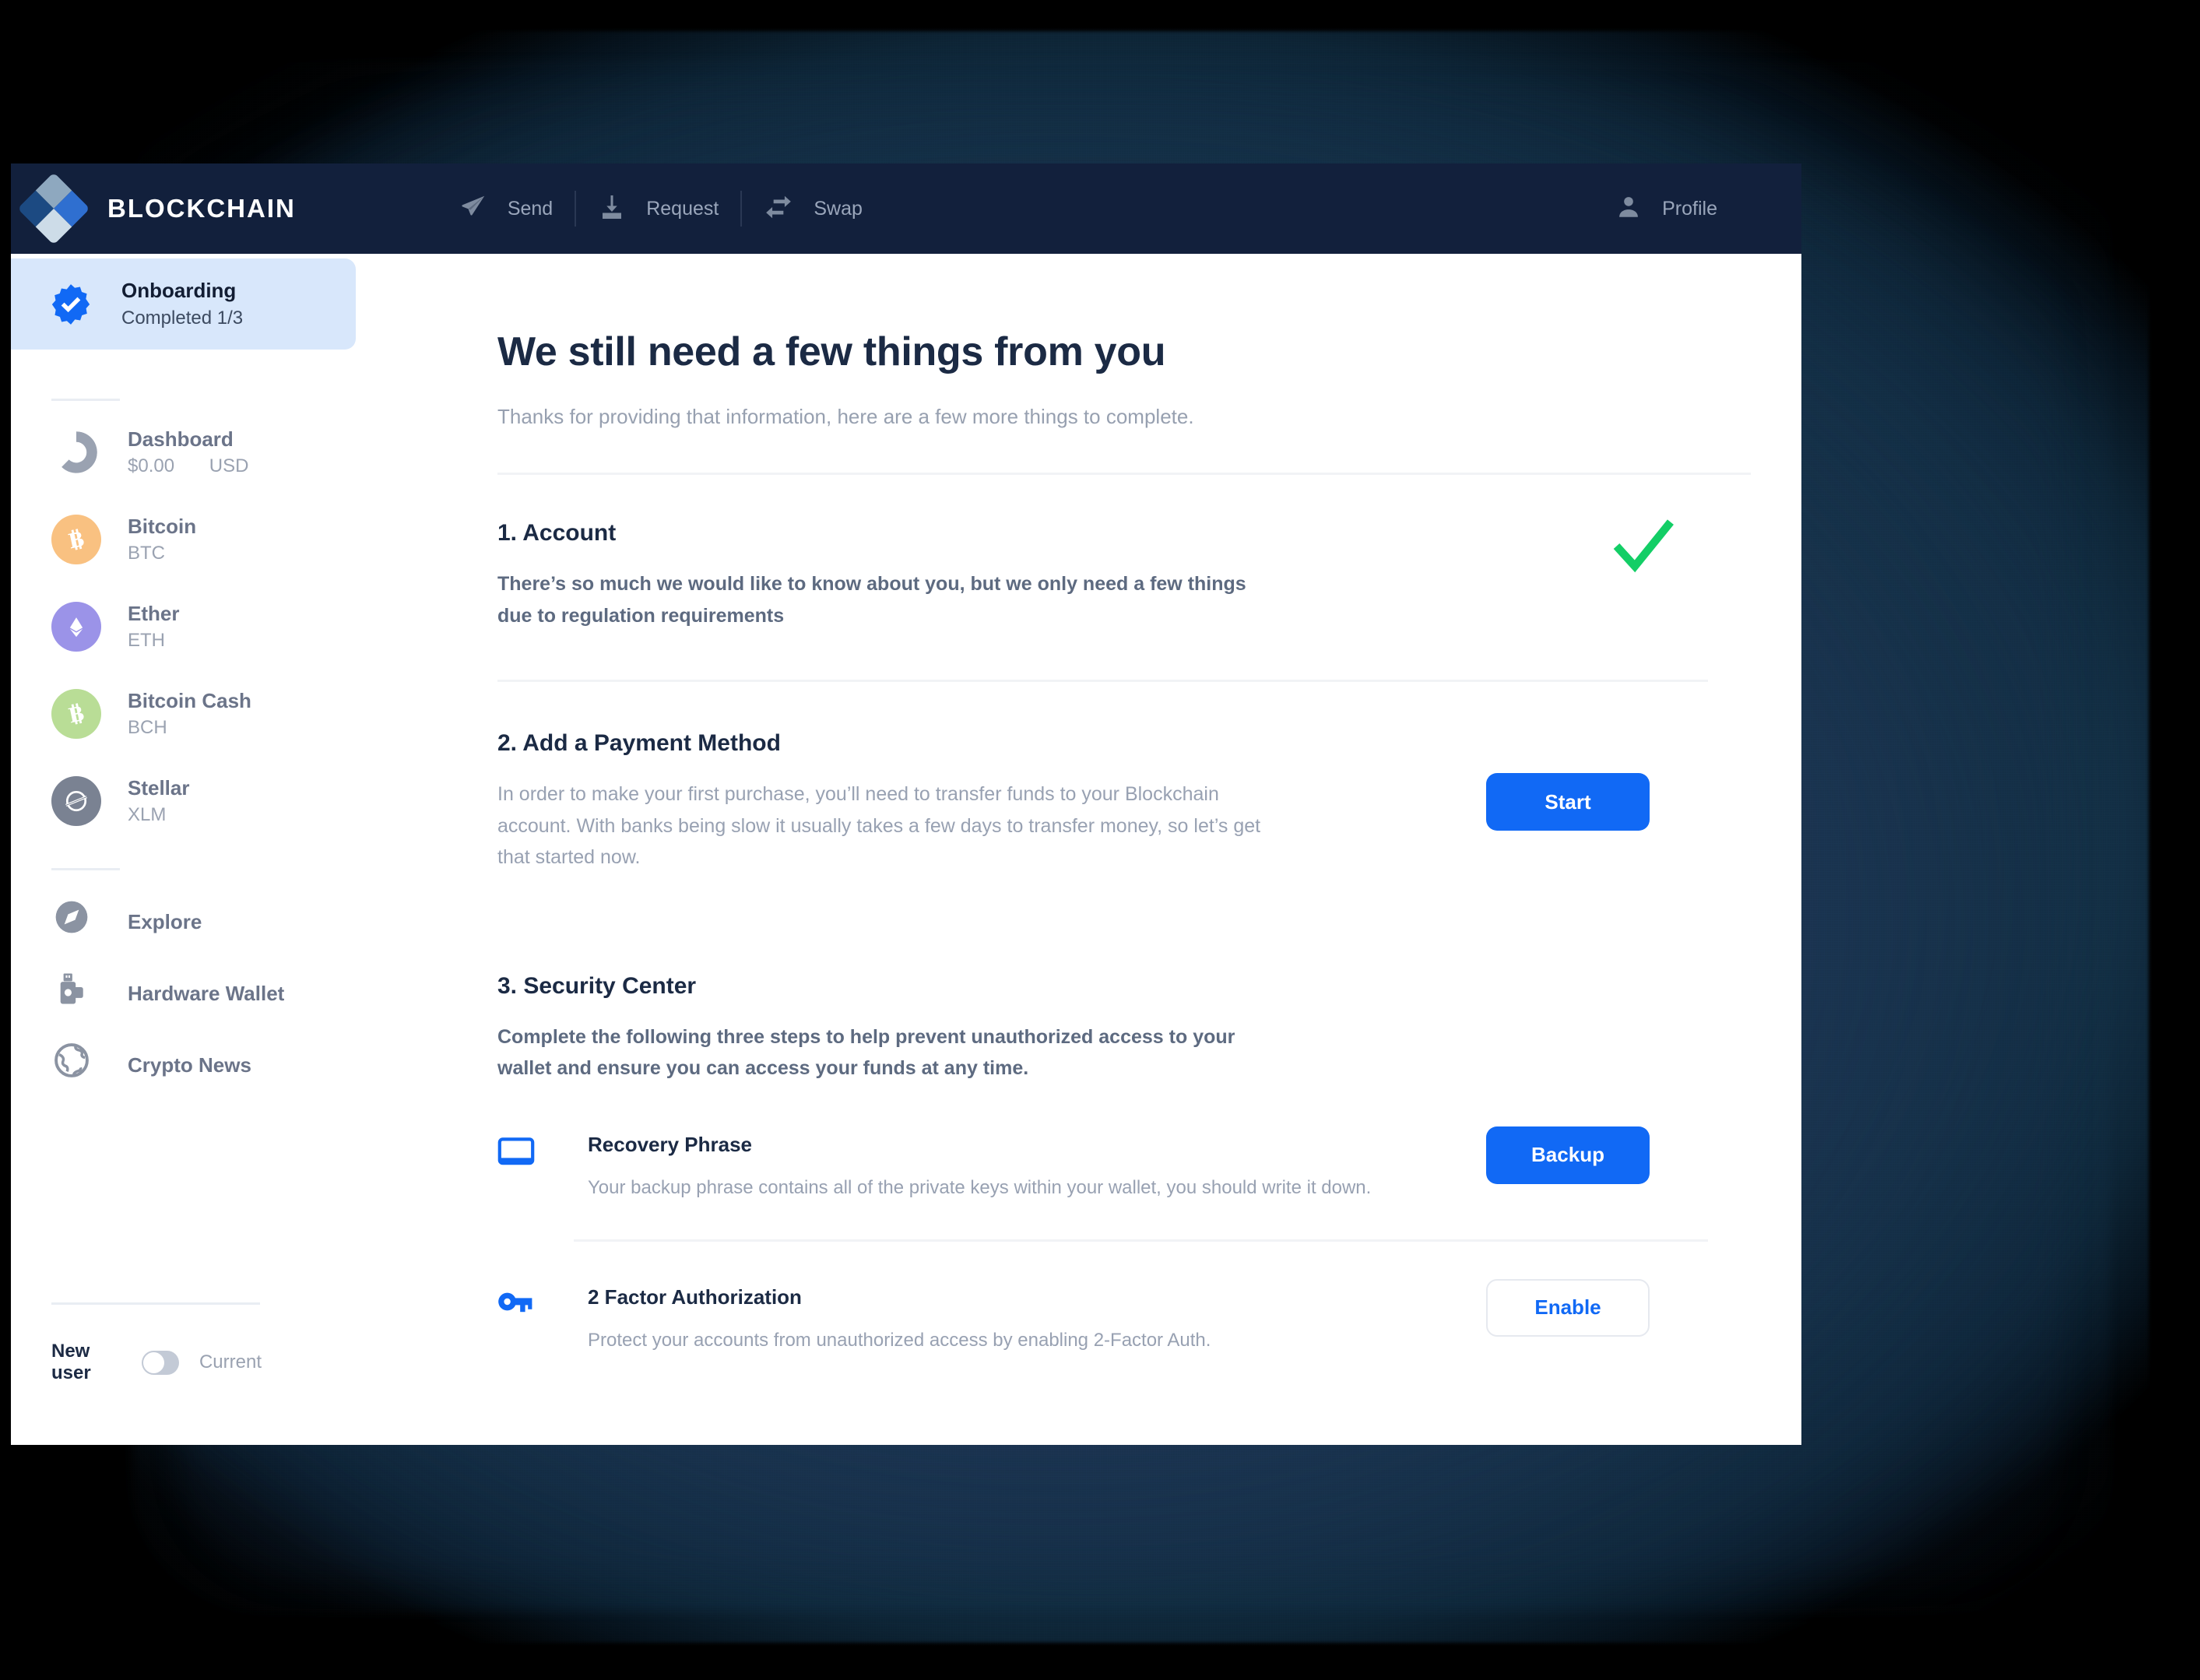 The height and width of the screenshot is (1680, 2200). Describe the element at coordinates (76, 922) in the screenshot. I see `compass-icon` at that location.